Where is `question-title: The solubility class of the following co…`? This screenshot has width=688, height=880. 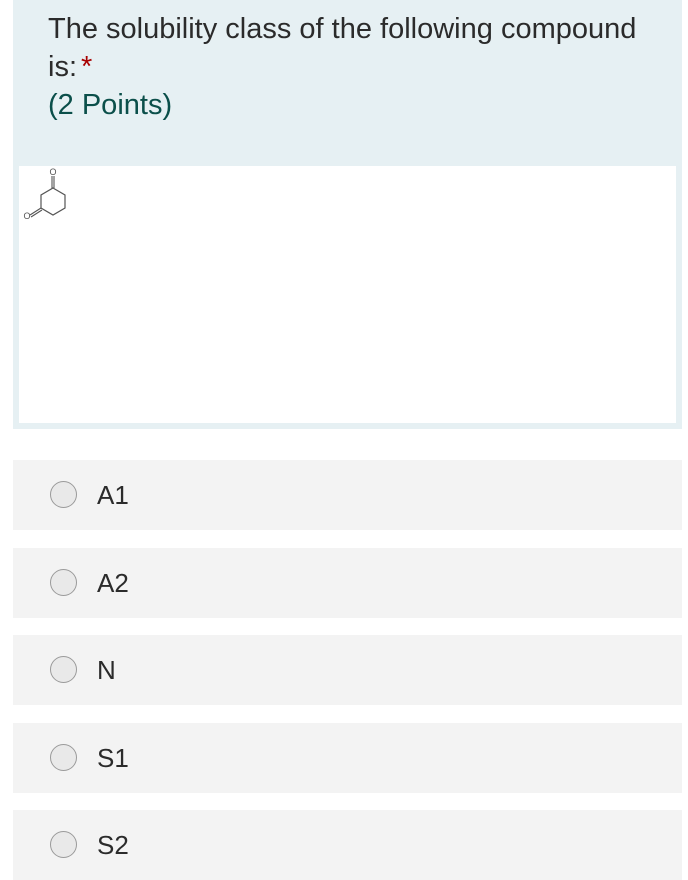
question-title: The solubility class of the following co… is located at coordinates (353, 48).